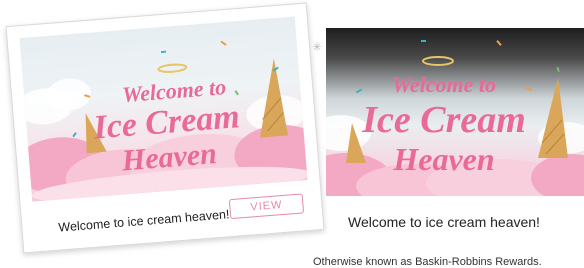 This screenshot has height=268, width=584. I want to click on sparkle-icon: ✳, so click(317, 47).